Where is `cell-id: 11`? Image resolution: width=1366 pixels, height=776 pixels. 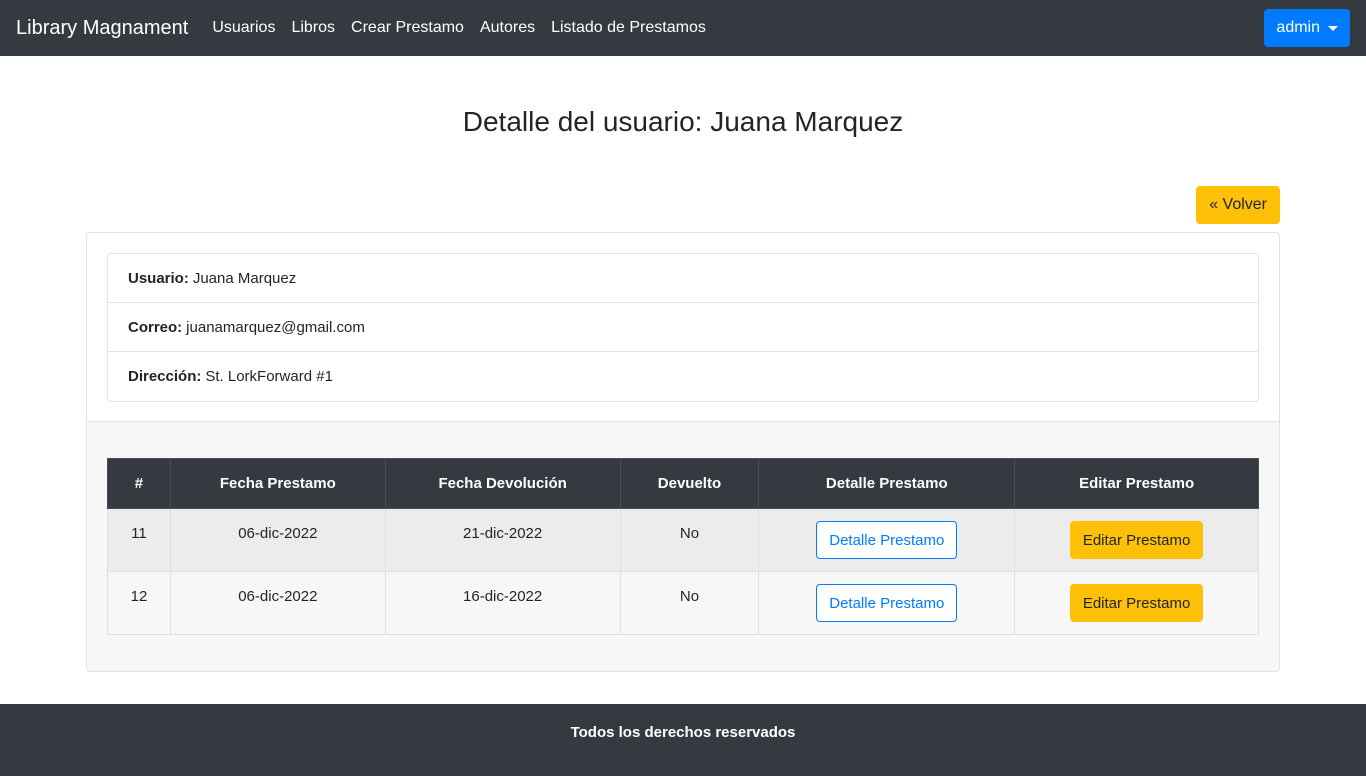 cell-id: 11 is located at coordinates (139, 540).